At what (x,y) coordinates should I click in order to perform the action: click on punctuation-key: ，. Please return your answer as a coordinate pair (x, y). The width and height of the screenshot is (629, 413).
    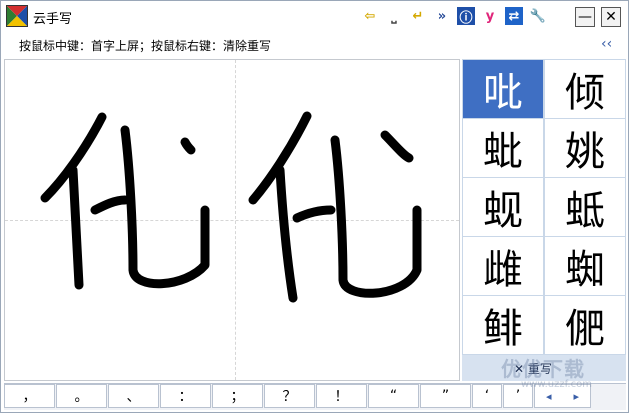
    Looking at the image, I should click on (29, 396).